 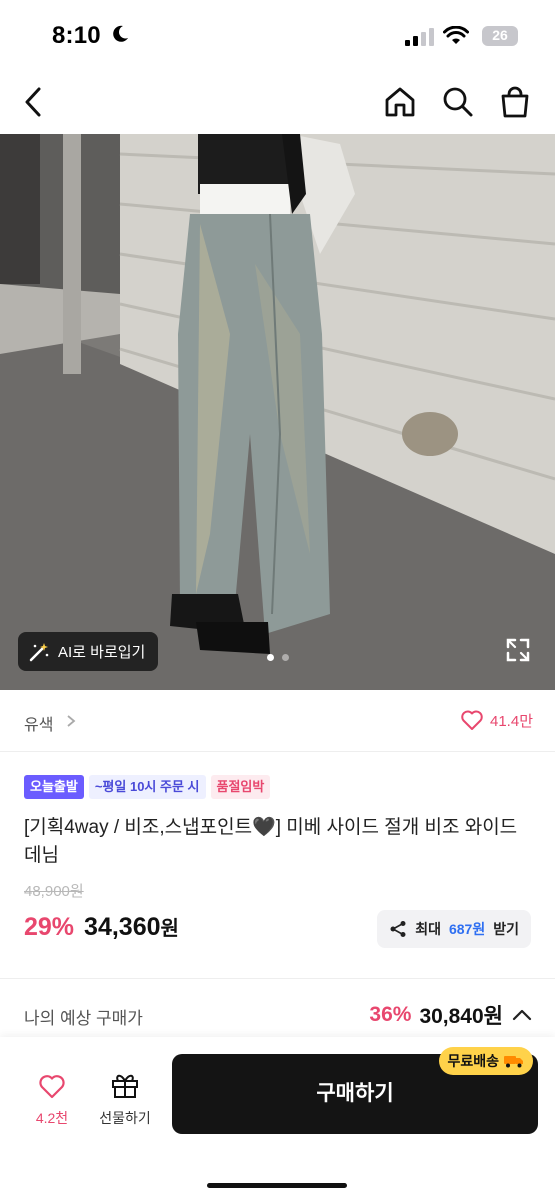 I want to click on estimated-price-value: 36% 30,840원, so click(x=451, y=1015).